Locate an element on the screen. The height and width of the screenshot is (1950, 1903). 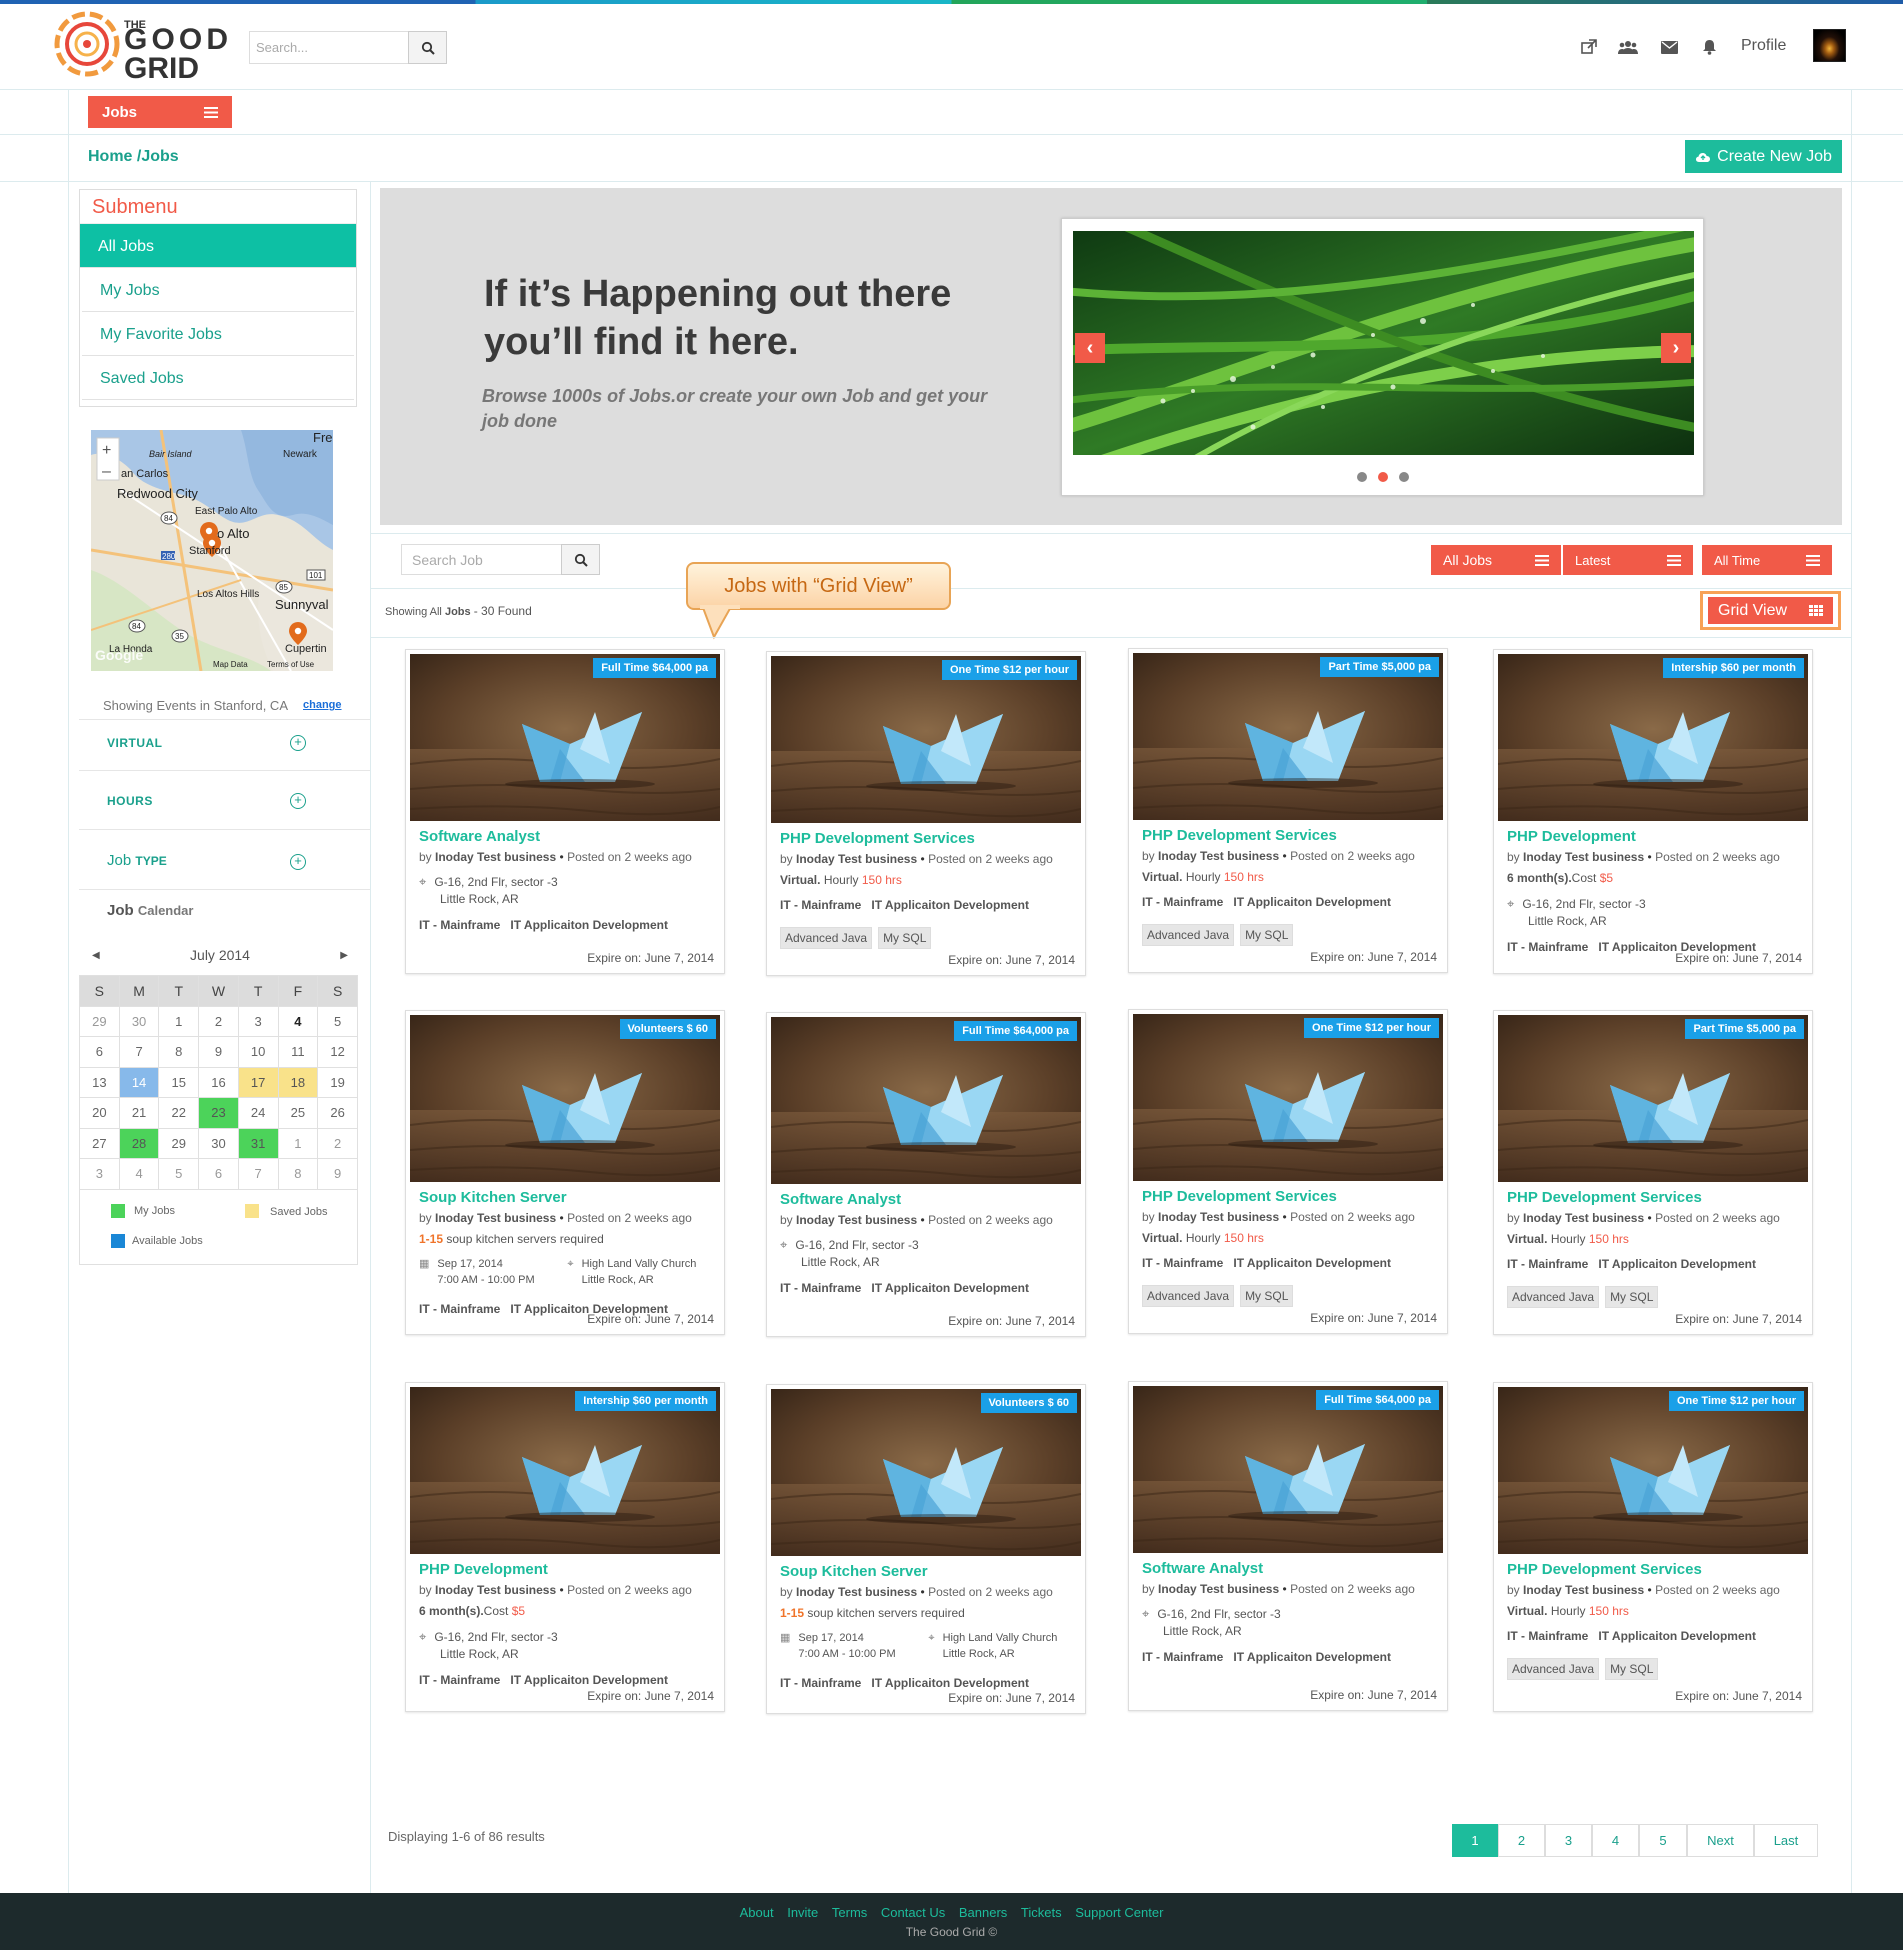
expand-job-type-icon: + is located at coordinates (298, 862).